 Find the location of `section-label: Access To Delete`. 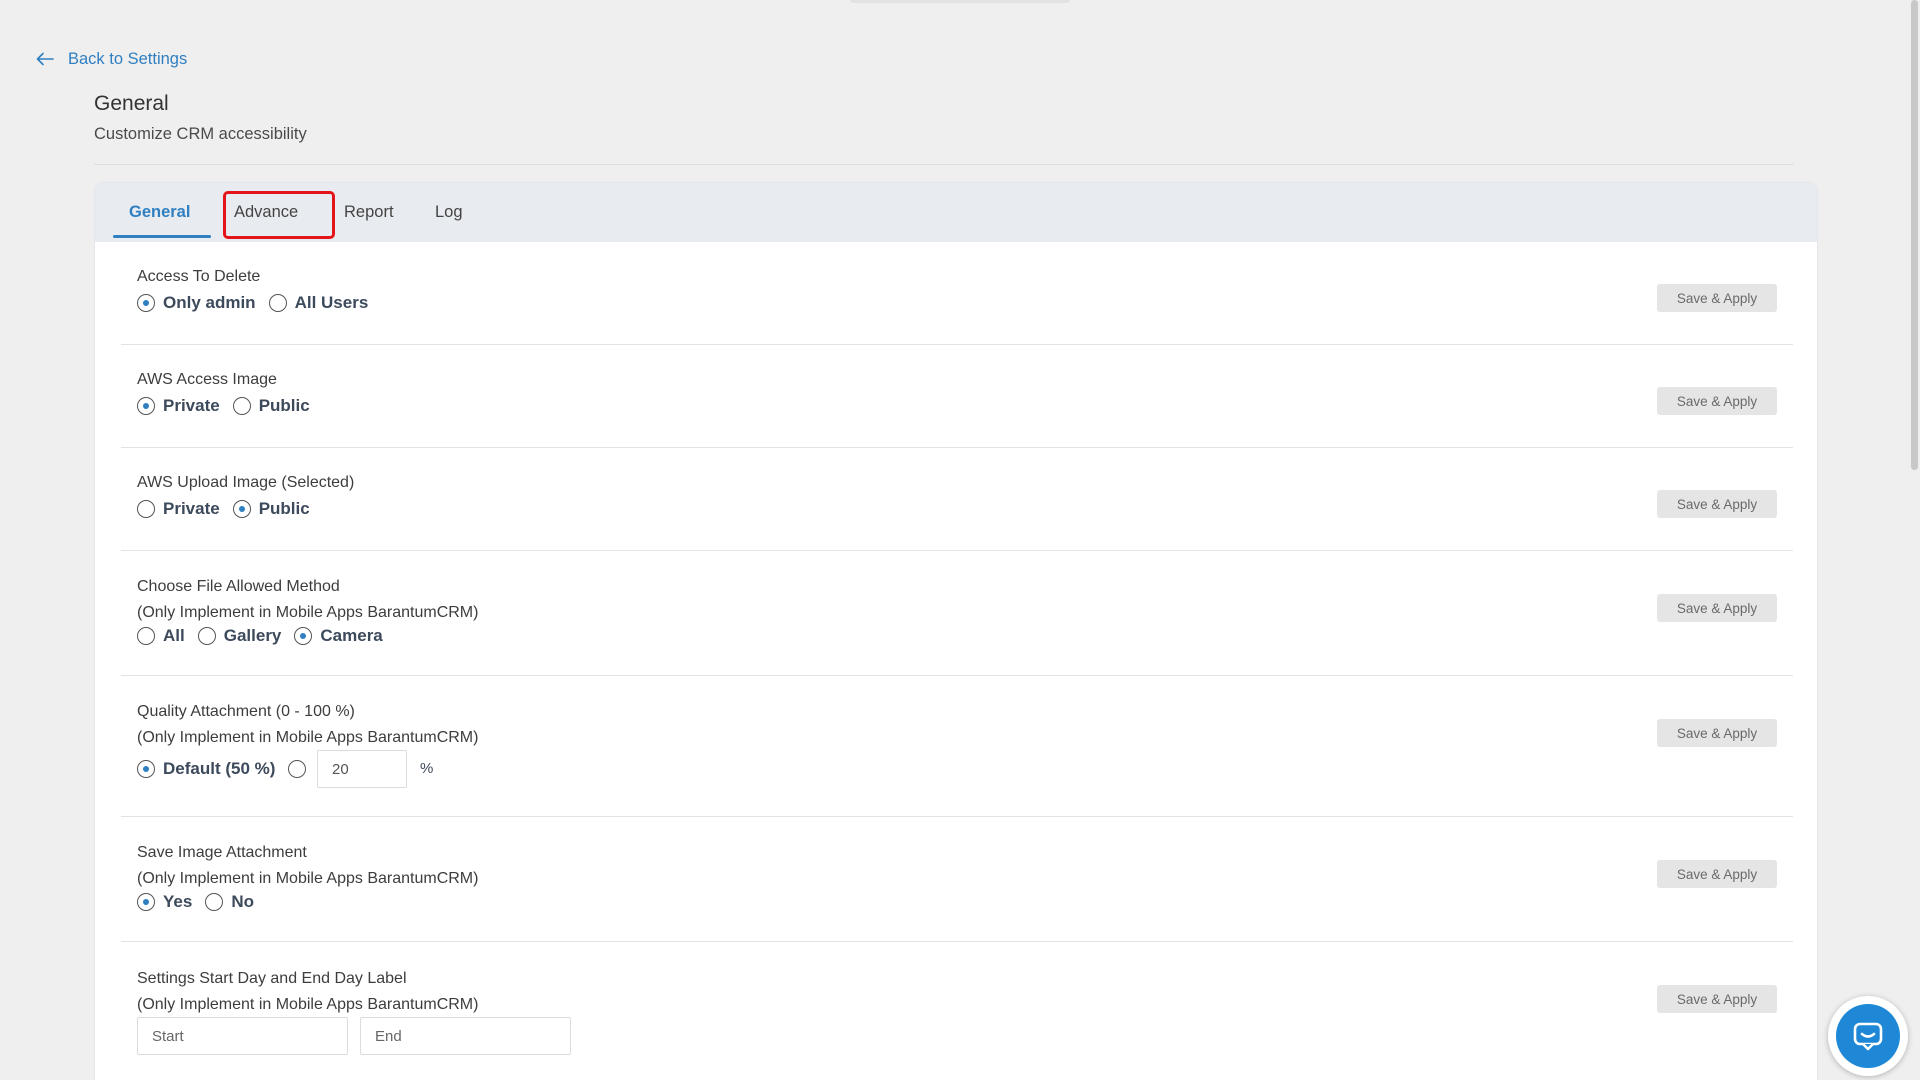

section-label: Access To Delete is located at coordinates (199, 276).